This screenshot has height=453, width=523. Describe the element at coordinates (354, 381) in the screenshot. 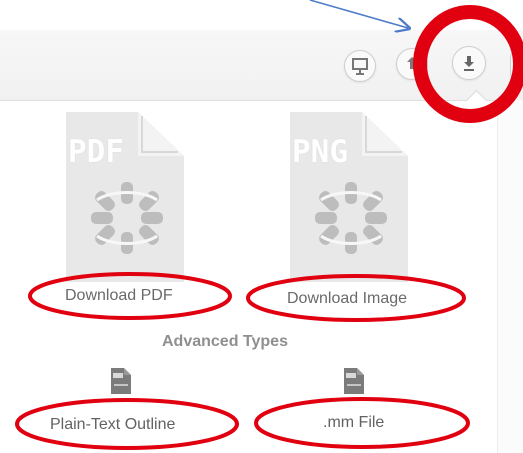

I see `mm-file-icon` at that location.